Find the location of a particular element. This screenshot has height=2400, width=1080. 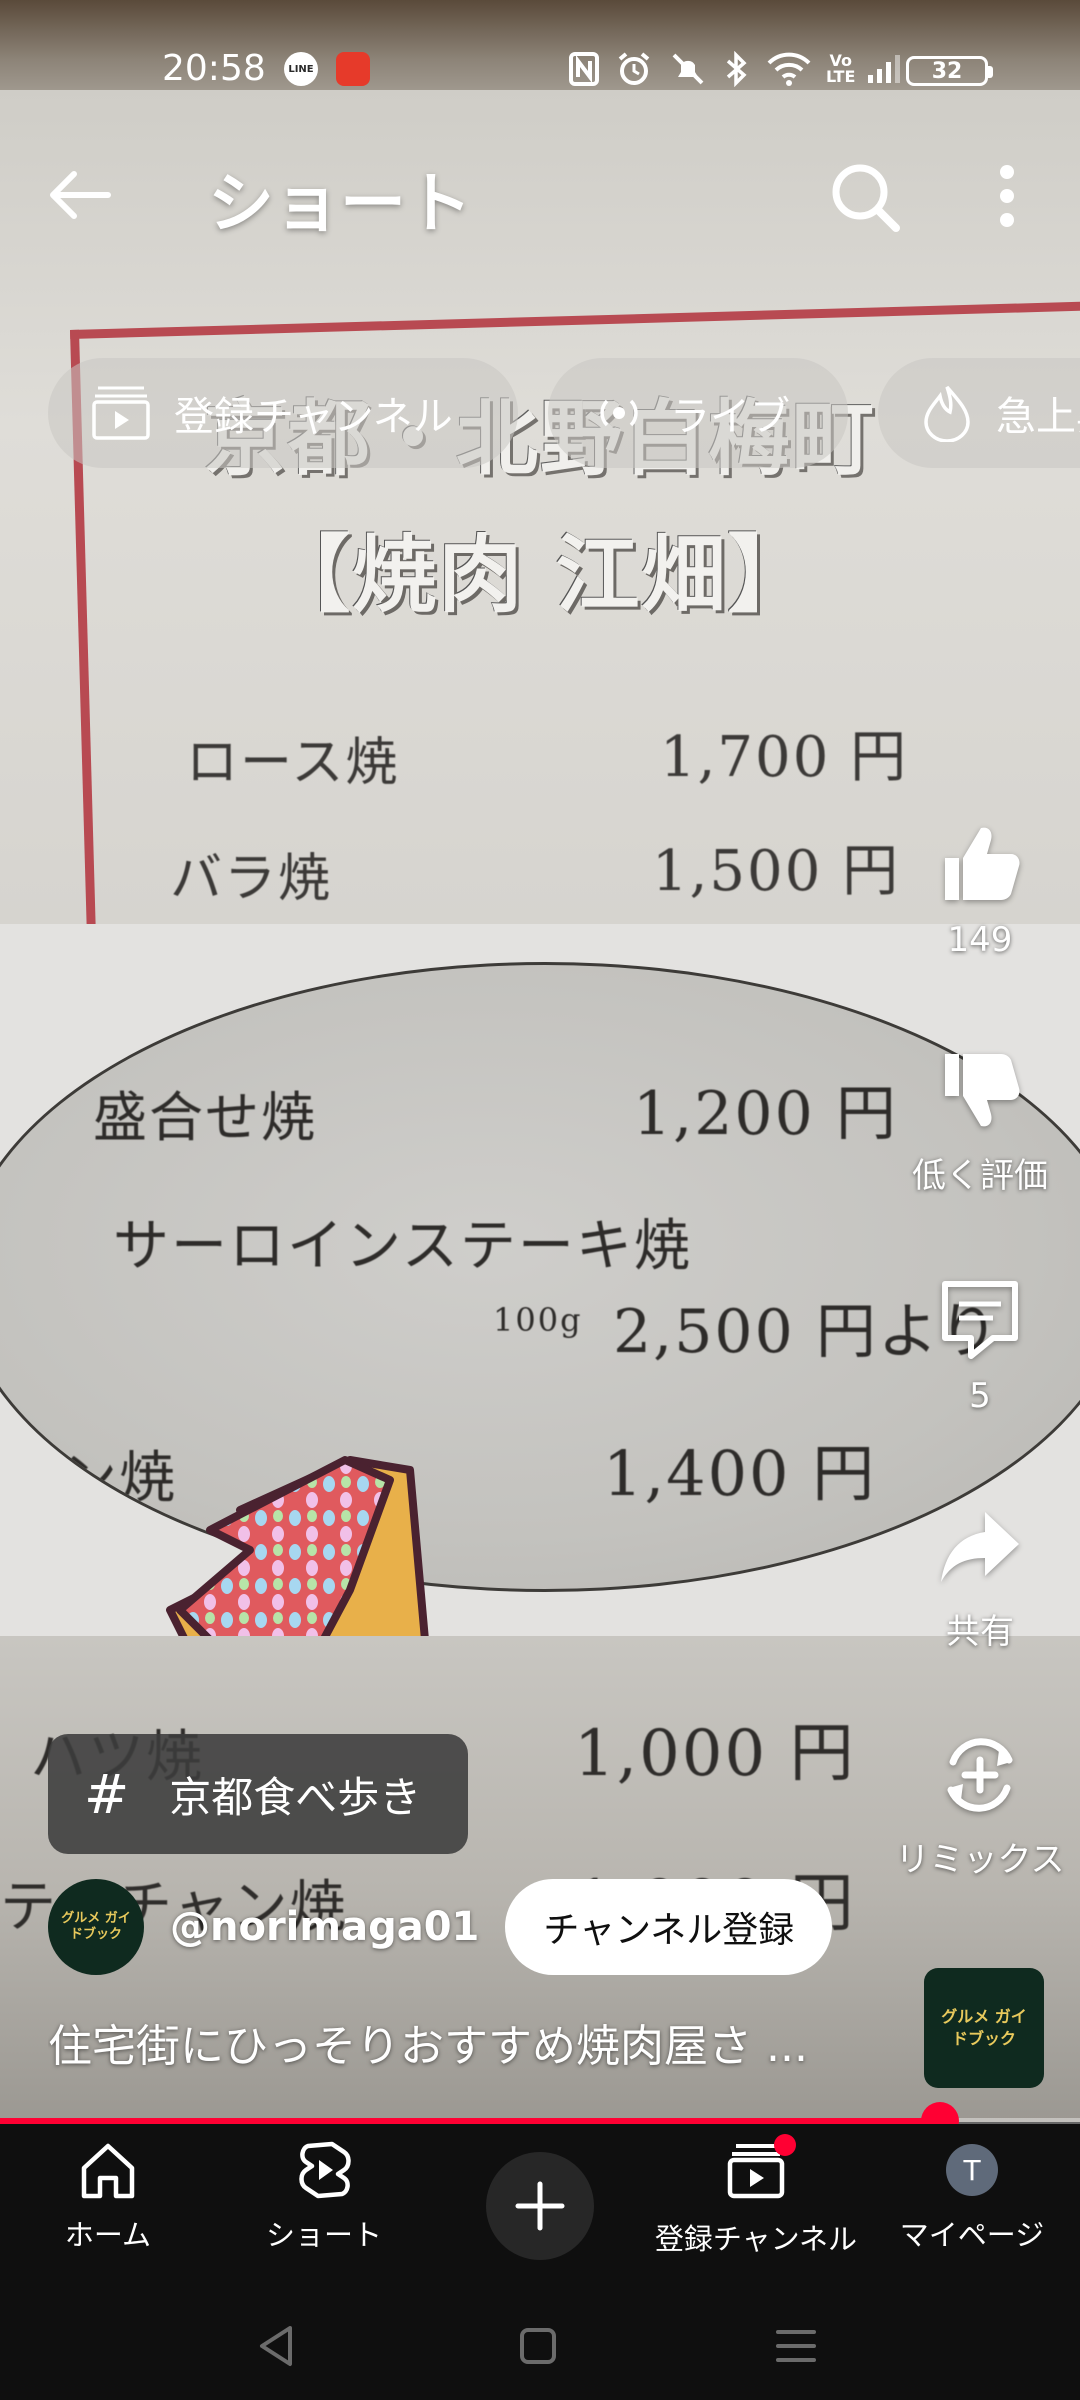

filter-chips: 登録チャンネル ライブ 急上昇 is located at coordinates (540, 414).